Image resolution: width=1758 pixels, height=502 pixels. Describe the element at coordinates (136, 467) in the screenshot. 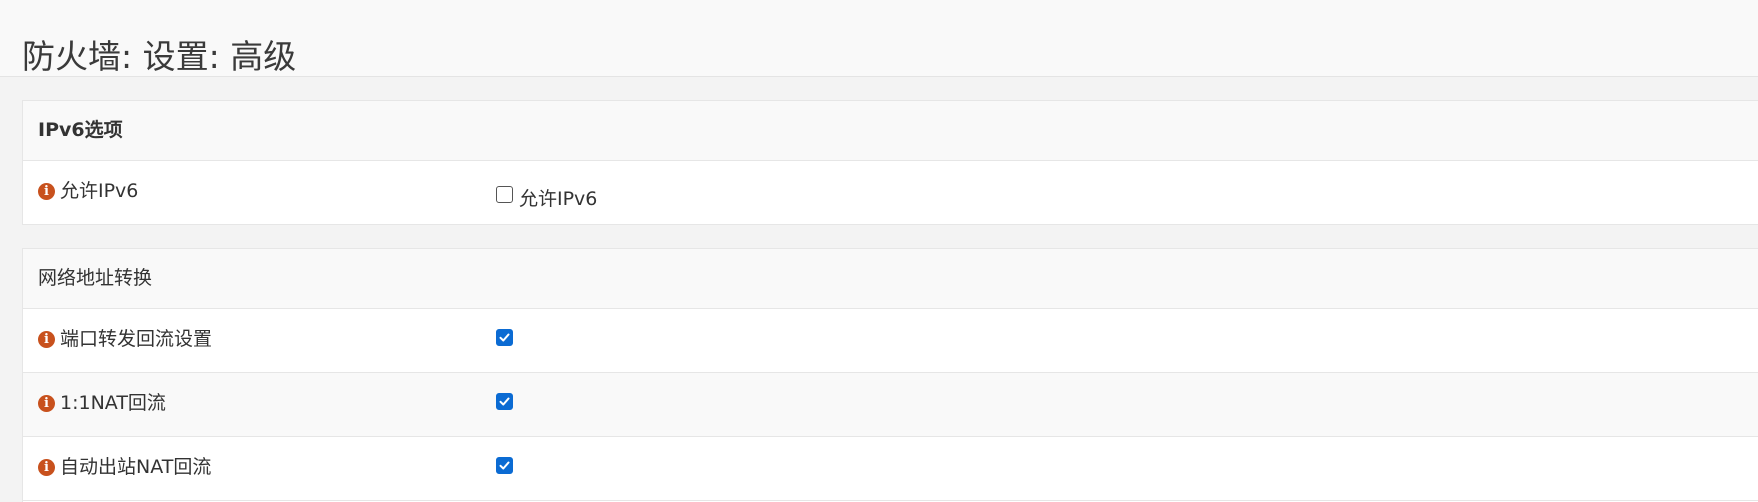

I see `auto-outbound-nat-reflection-label-text: 自动出站NAT回流` at that location.